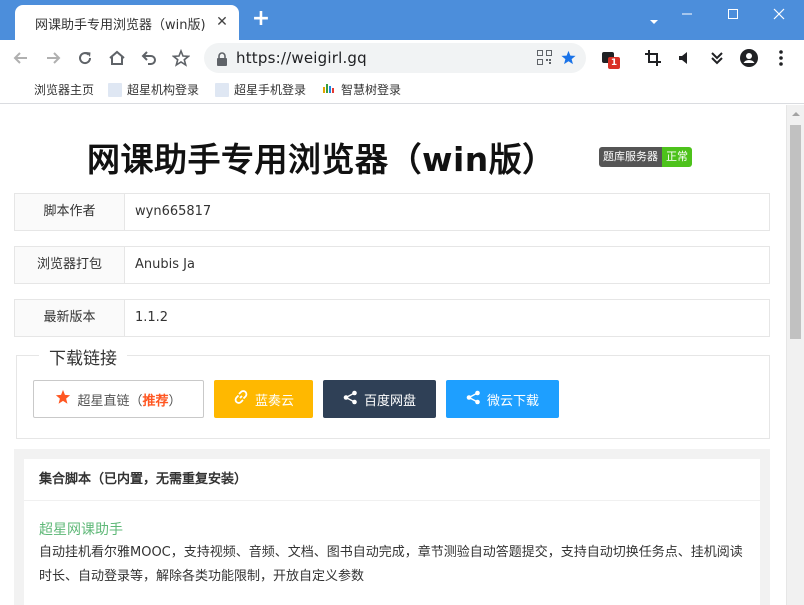  What do you see at coordinates (53, 58) in the screenshot?
I see `forward-icon` at bounding box center [53, 58].